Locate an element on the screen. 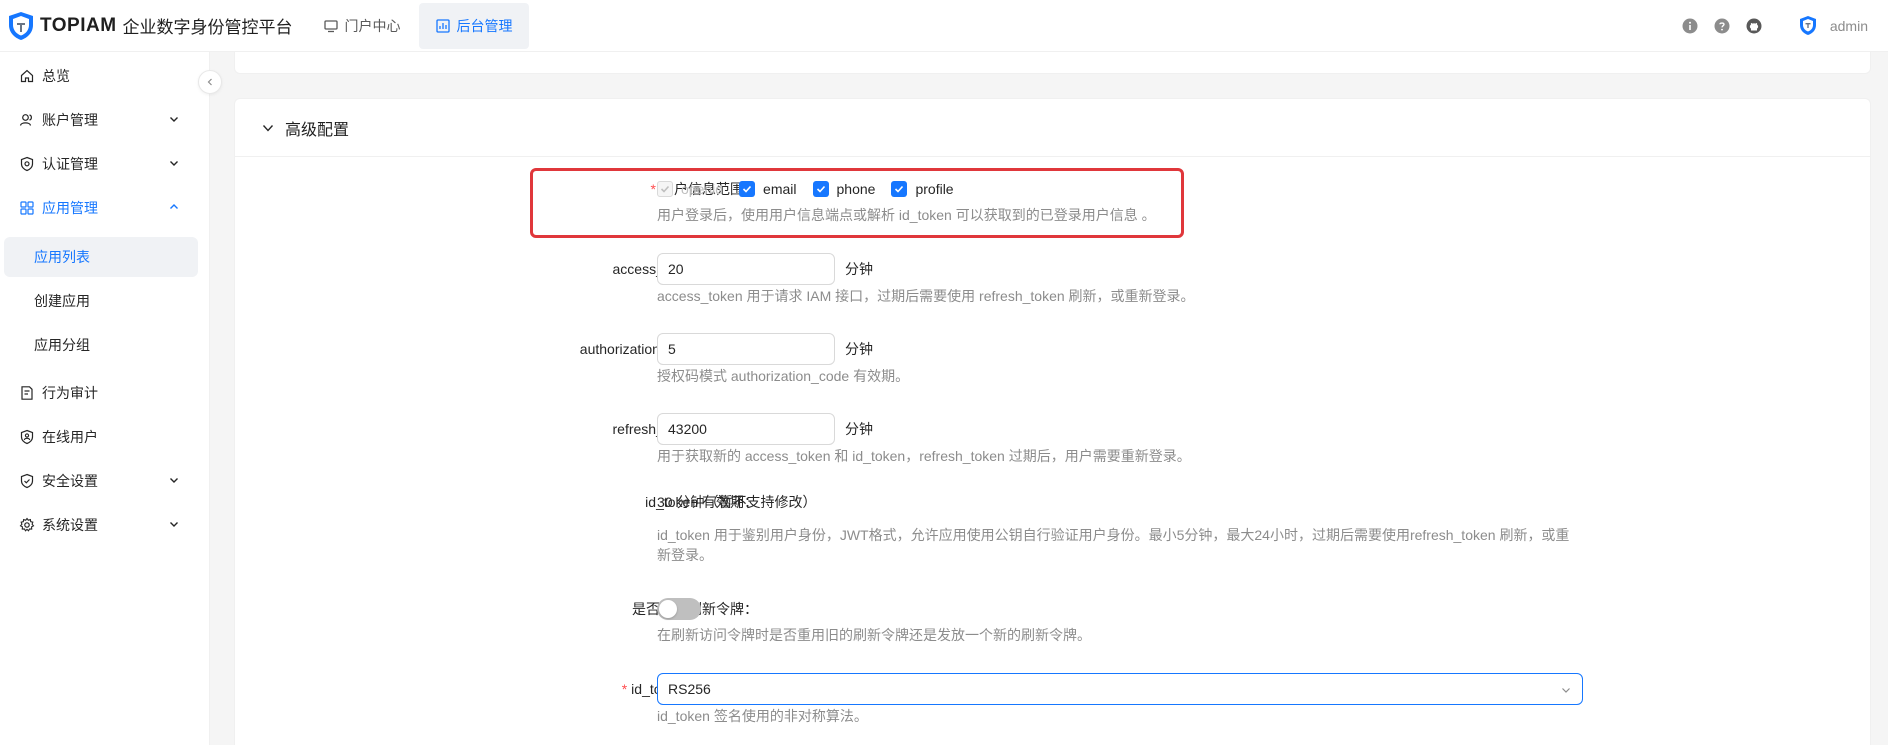 This screenshot has width=1888, height=745. sidebar-item-security: 安全设置 is located at coordinates (105, 481).